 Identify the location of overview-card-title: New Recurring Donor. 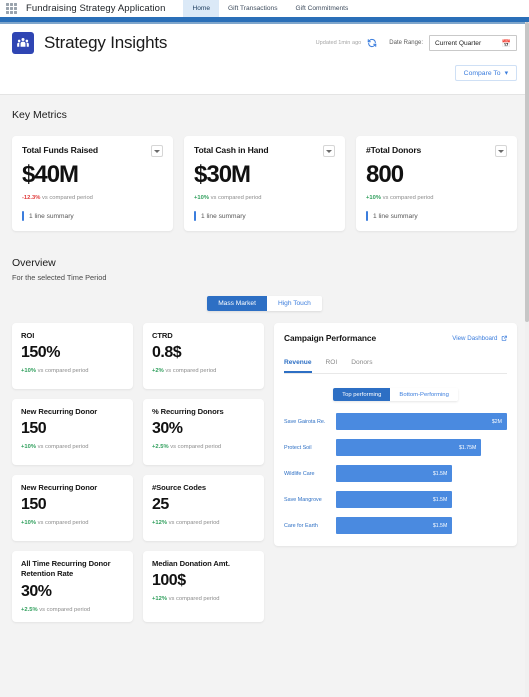
(59, 487).